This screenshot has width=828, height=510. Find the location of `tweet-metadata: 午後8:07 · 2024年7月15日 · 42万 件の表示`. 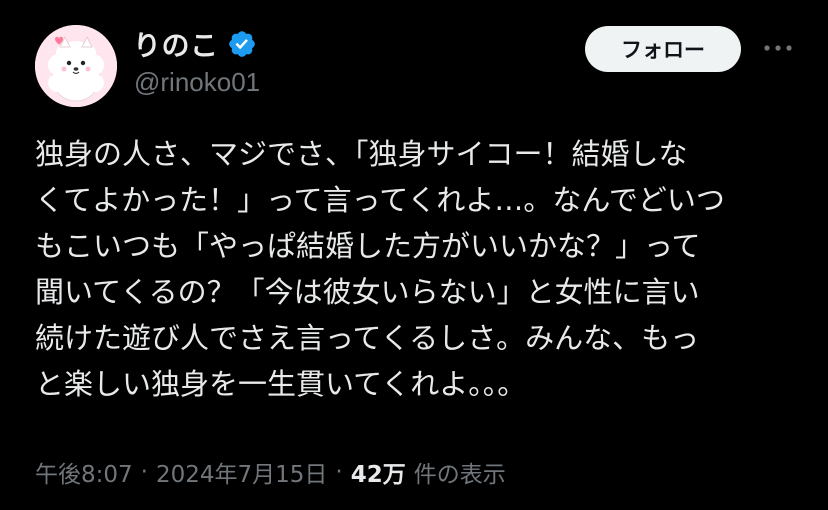

tweet-metadata: 午後8:07 · 2024年7月15日 · 42万 件の表示 is located at coordinates (270, 472).